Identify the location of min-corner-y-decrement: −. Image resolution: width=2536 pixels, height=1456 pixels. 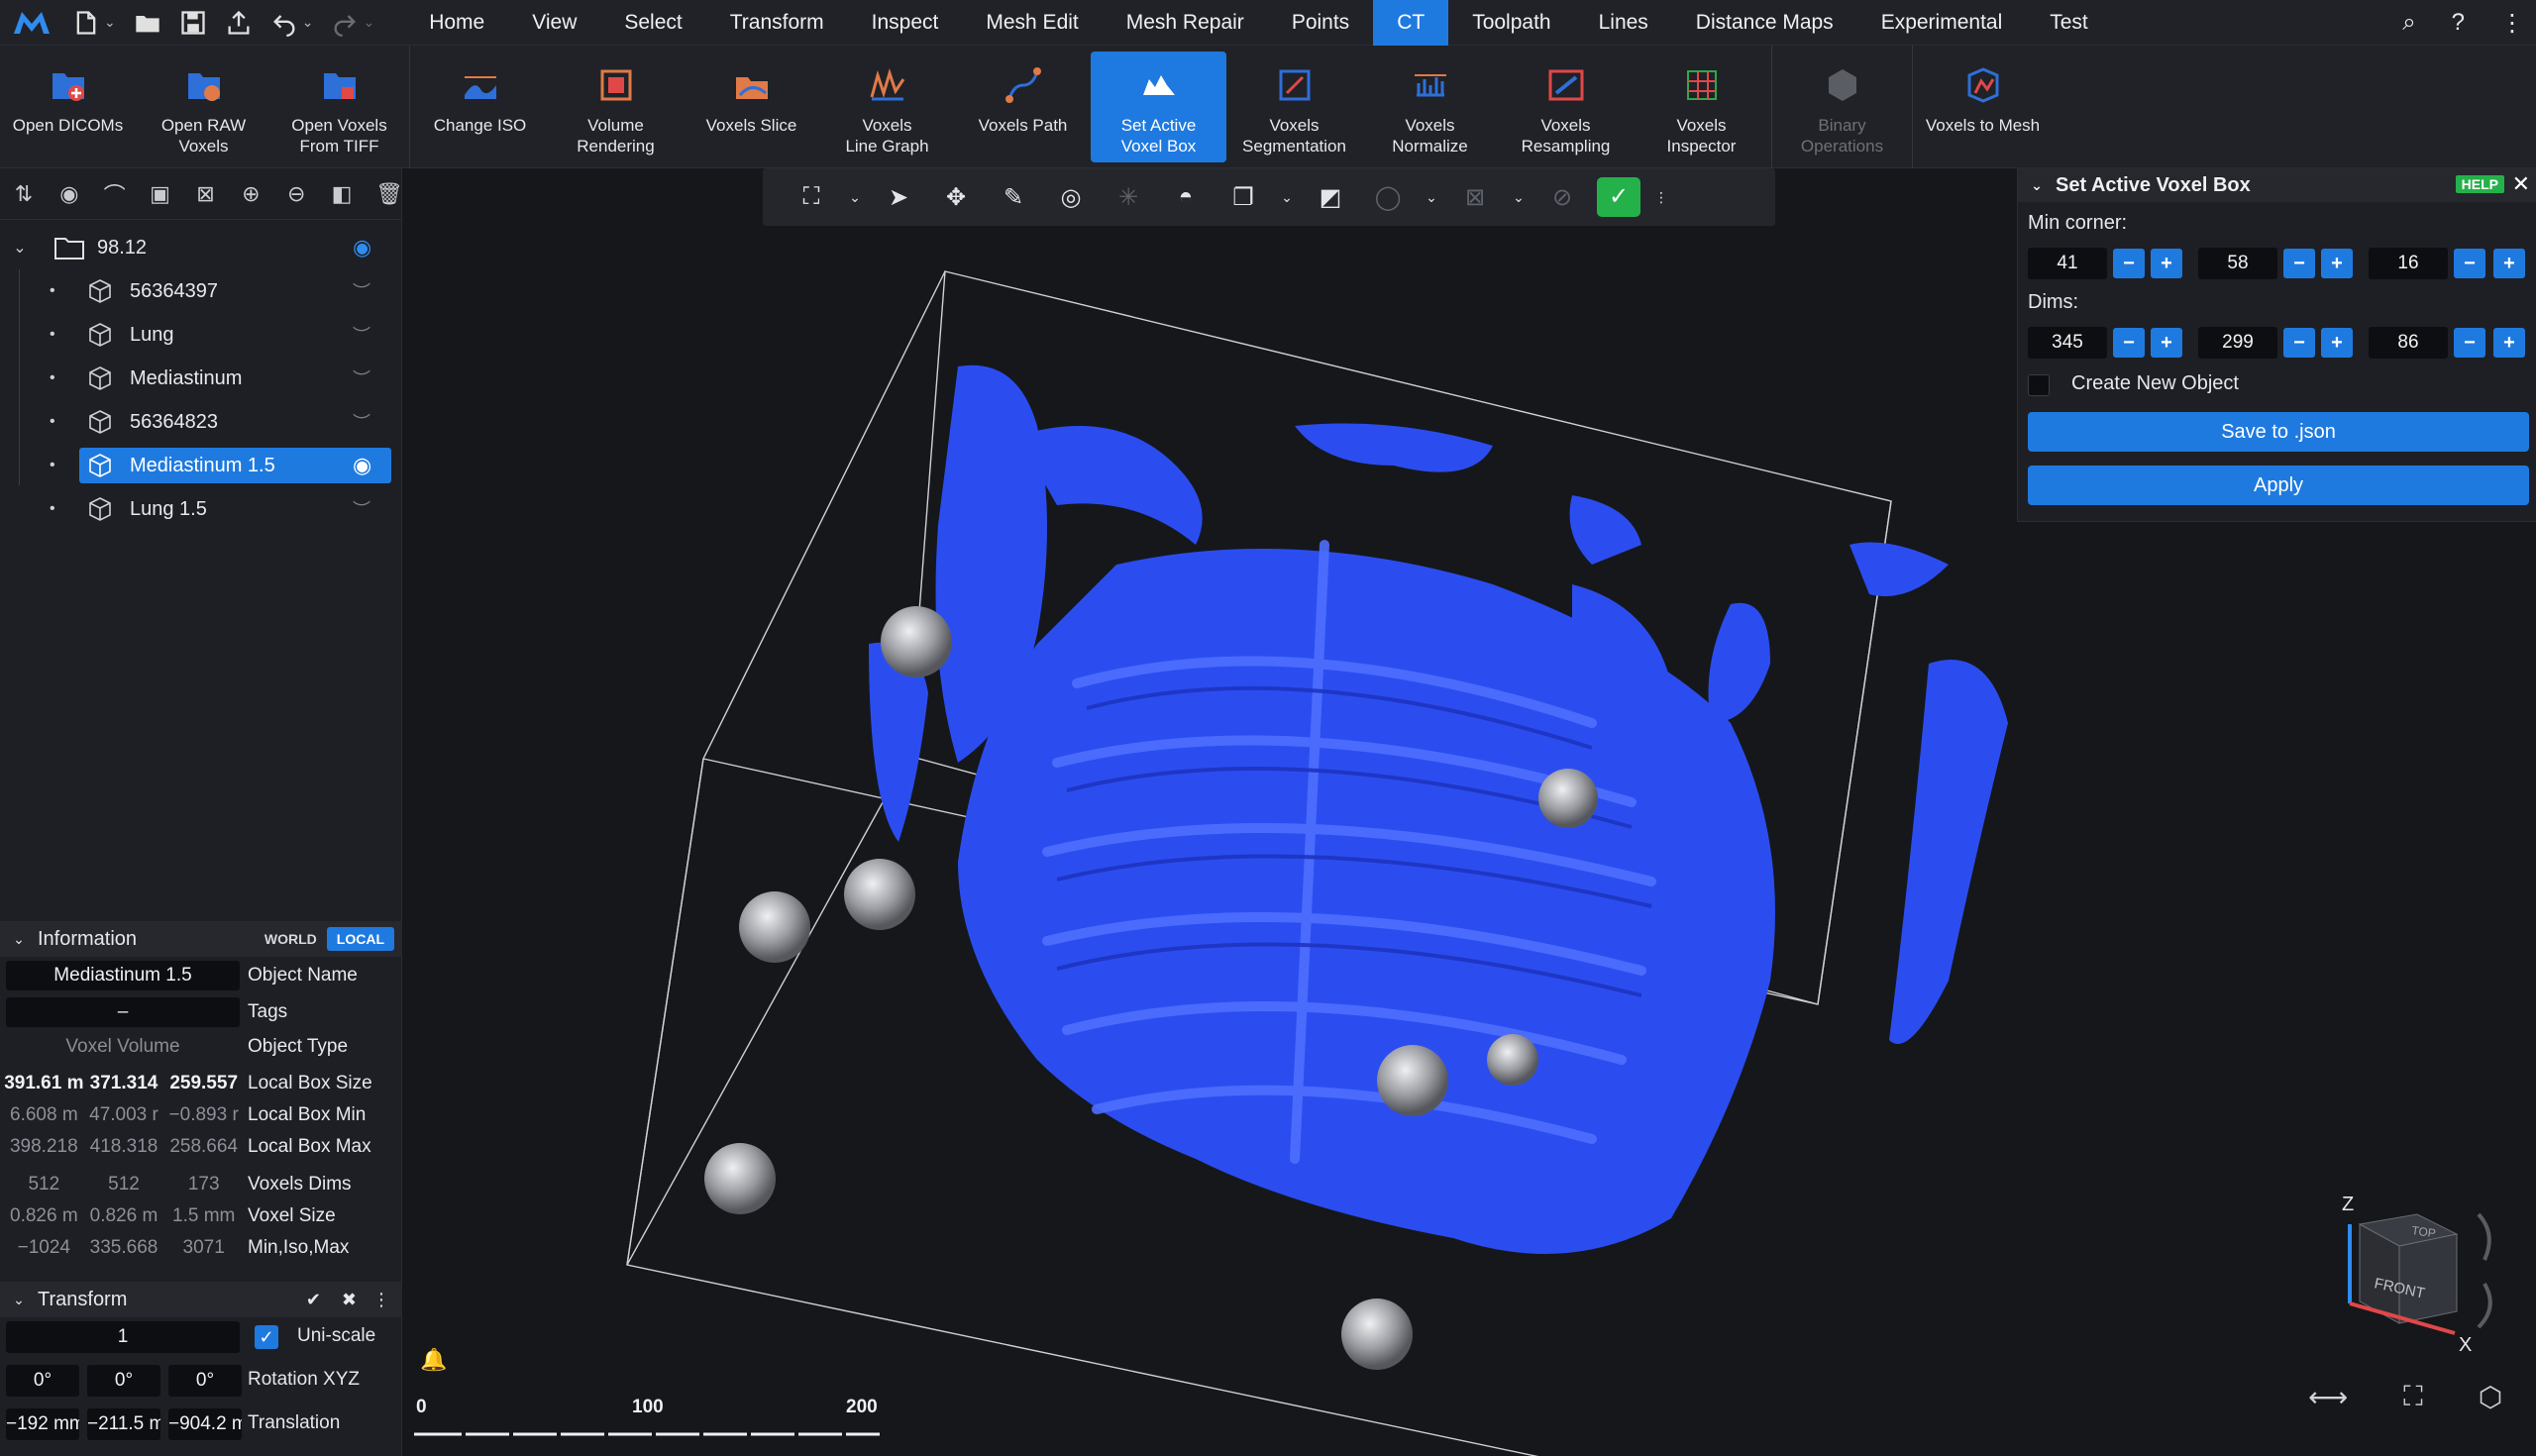
(2299, 263).